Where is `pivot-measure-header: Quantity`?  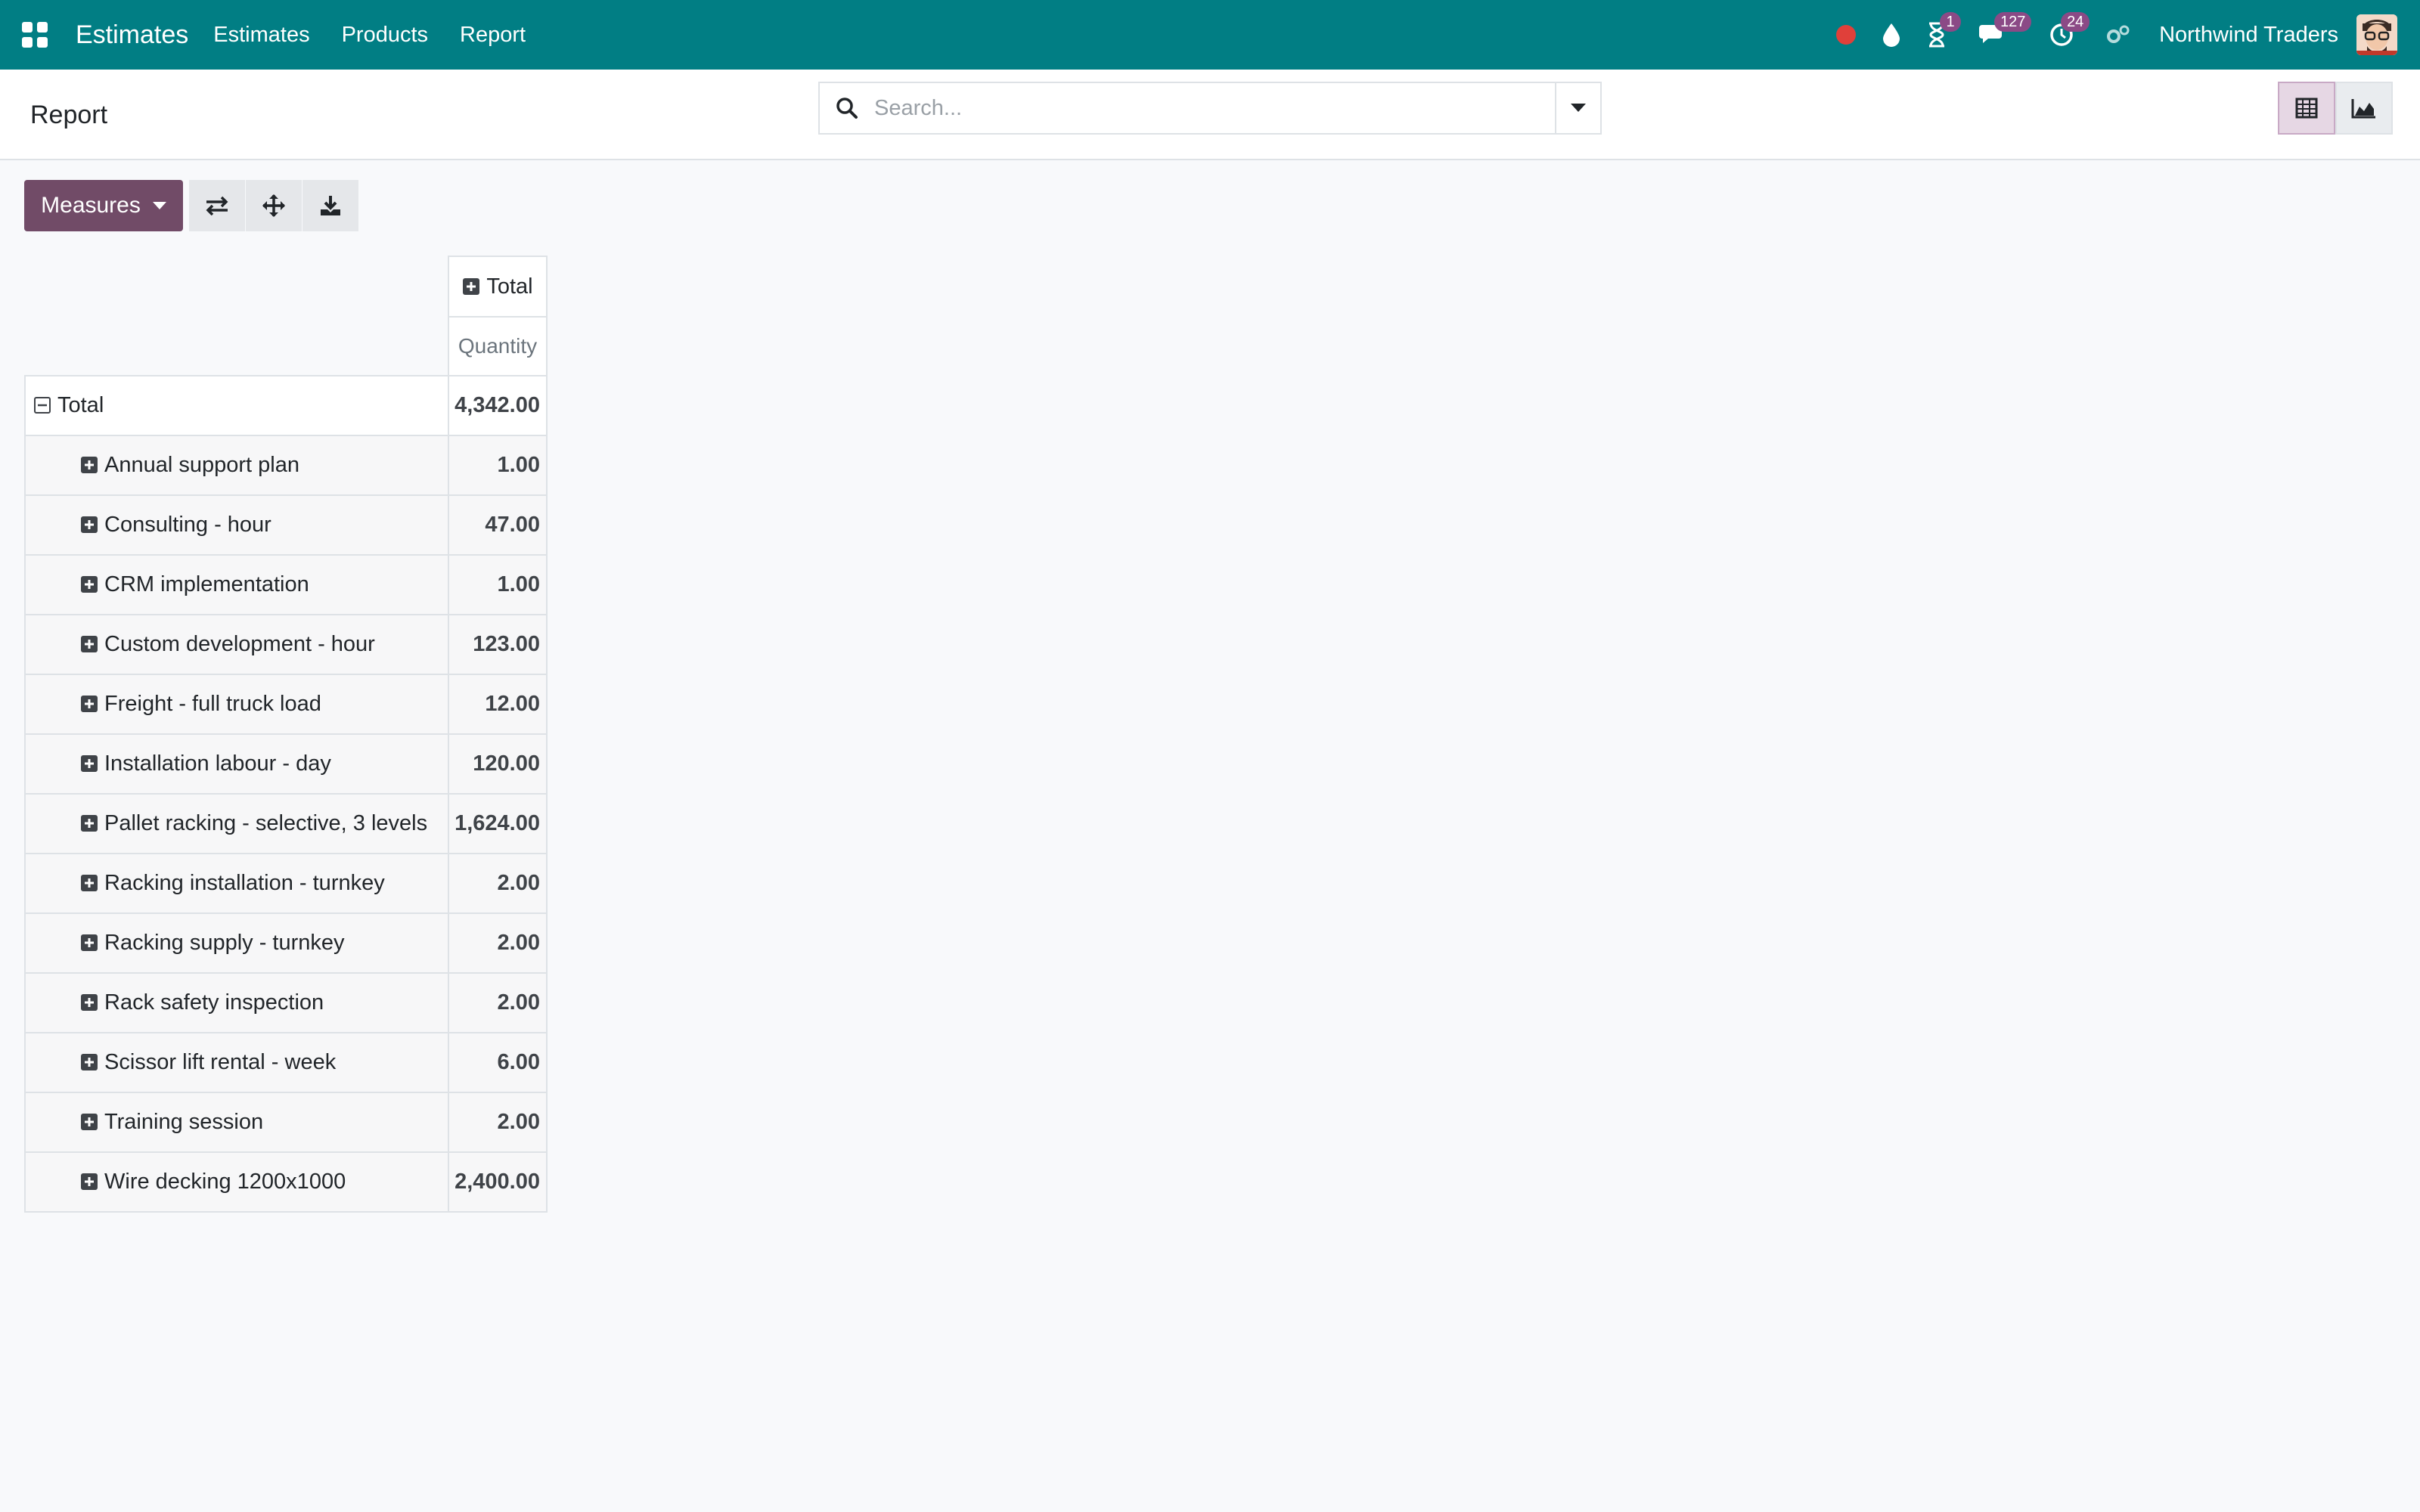 pivot-measure-header: Quantity is located at coordinates (498, 346).